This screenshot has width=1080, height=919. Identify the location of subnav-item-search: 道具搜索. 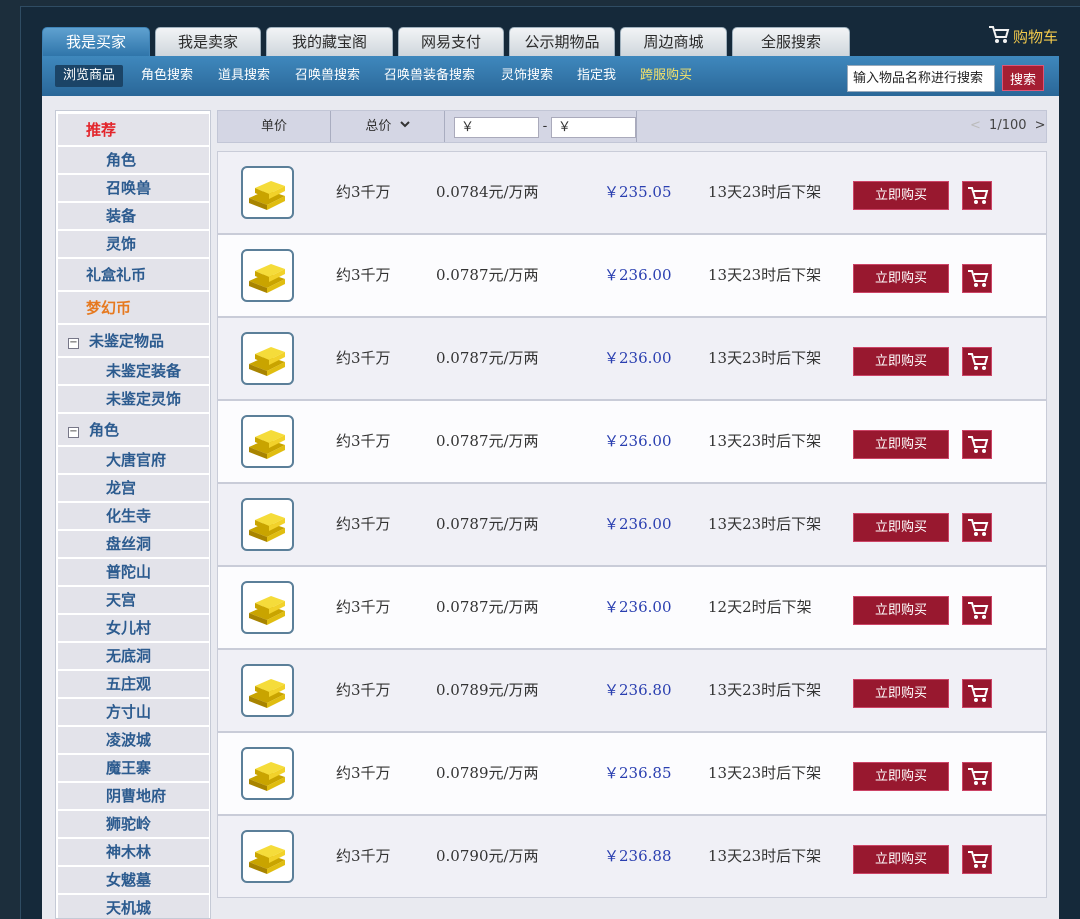
(244, 76).